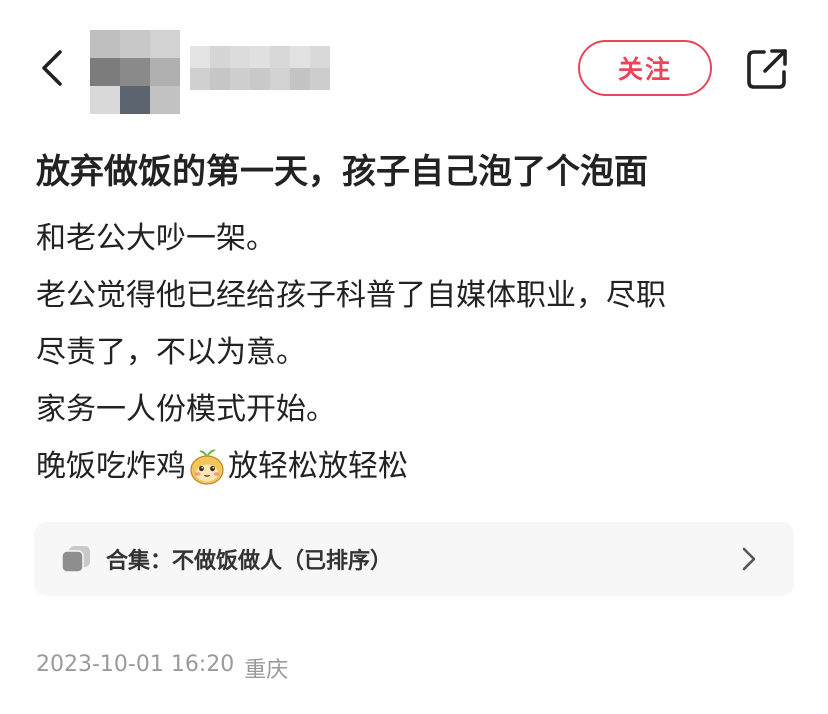  Describe the element at coordinates (75, 559) in the screenshot. I see `collection-stack-icon` at that location.